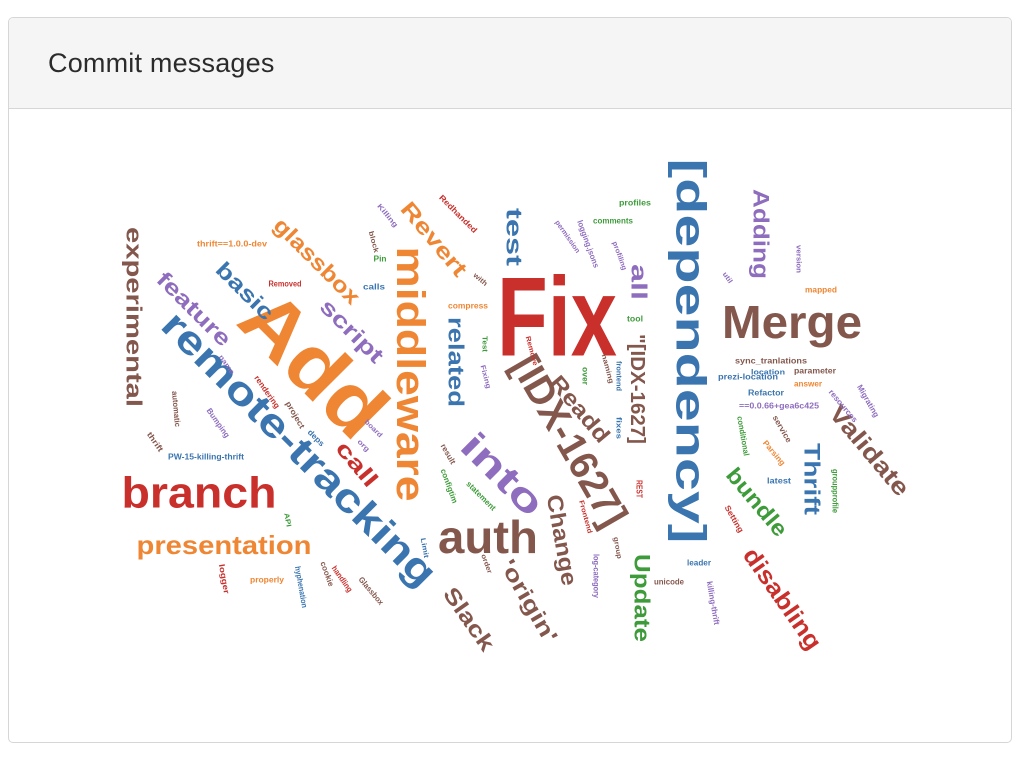 Image resolution: width=1024 pixels, height=759 pixels. I want to click on word-cloud-word: mapped, so click(821, 290).